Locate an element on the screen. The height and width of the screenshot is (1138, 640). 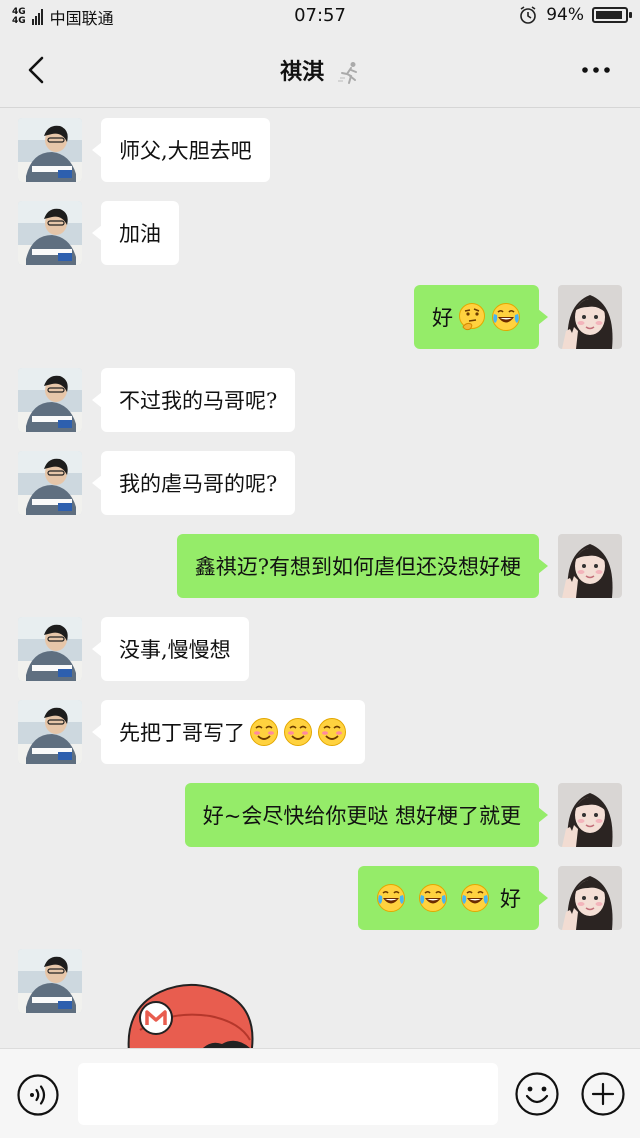
status-right: 94% is located at coordinates (575, 15).